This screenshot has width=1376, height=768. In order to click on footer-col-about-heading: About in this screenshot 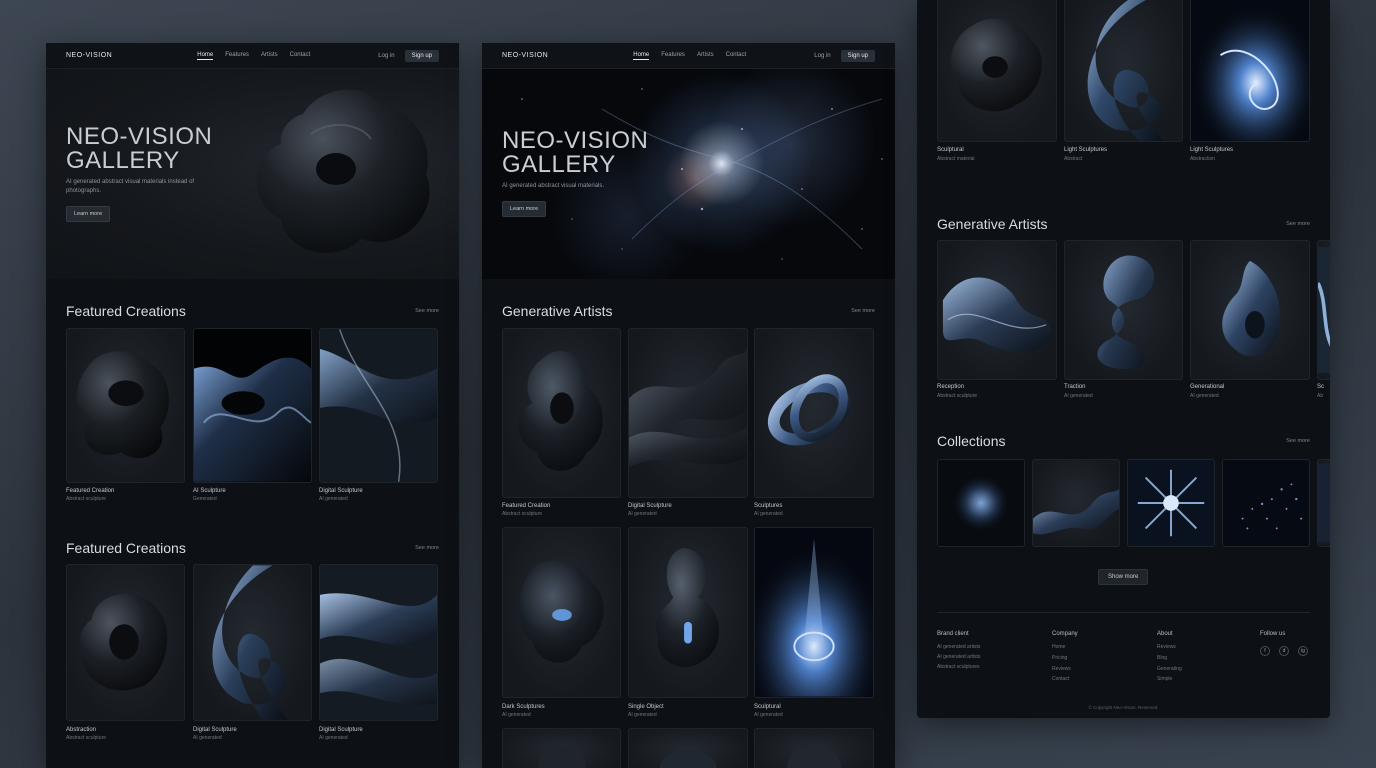, I will do `click(1165, 634)`.